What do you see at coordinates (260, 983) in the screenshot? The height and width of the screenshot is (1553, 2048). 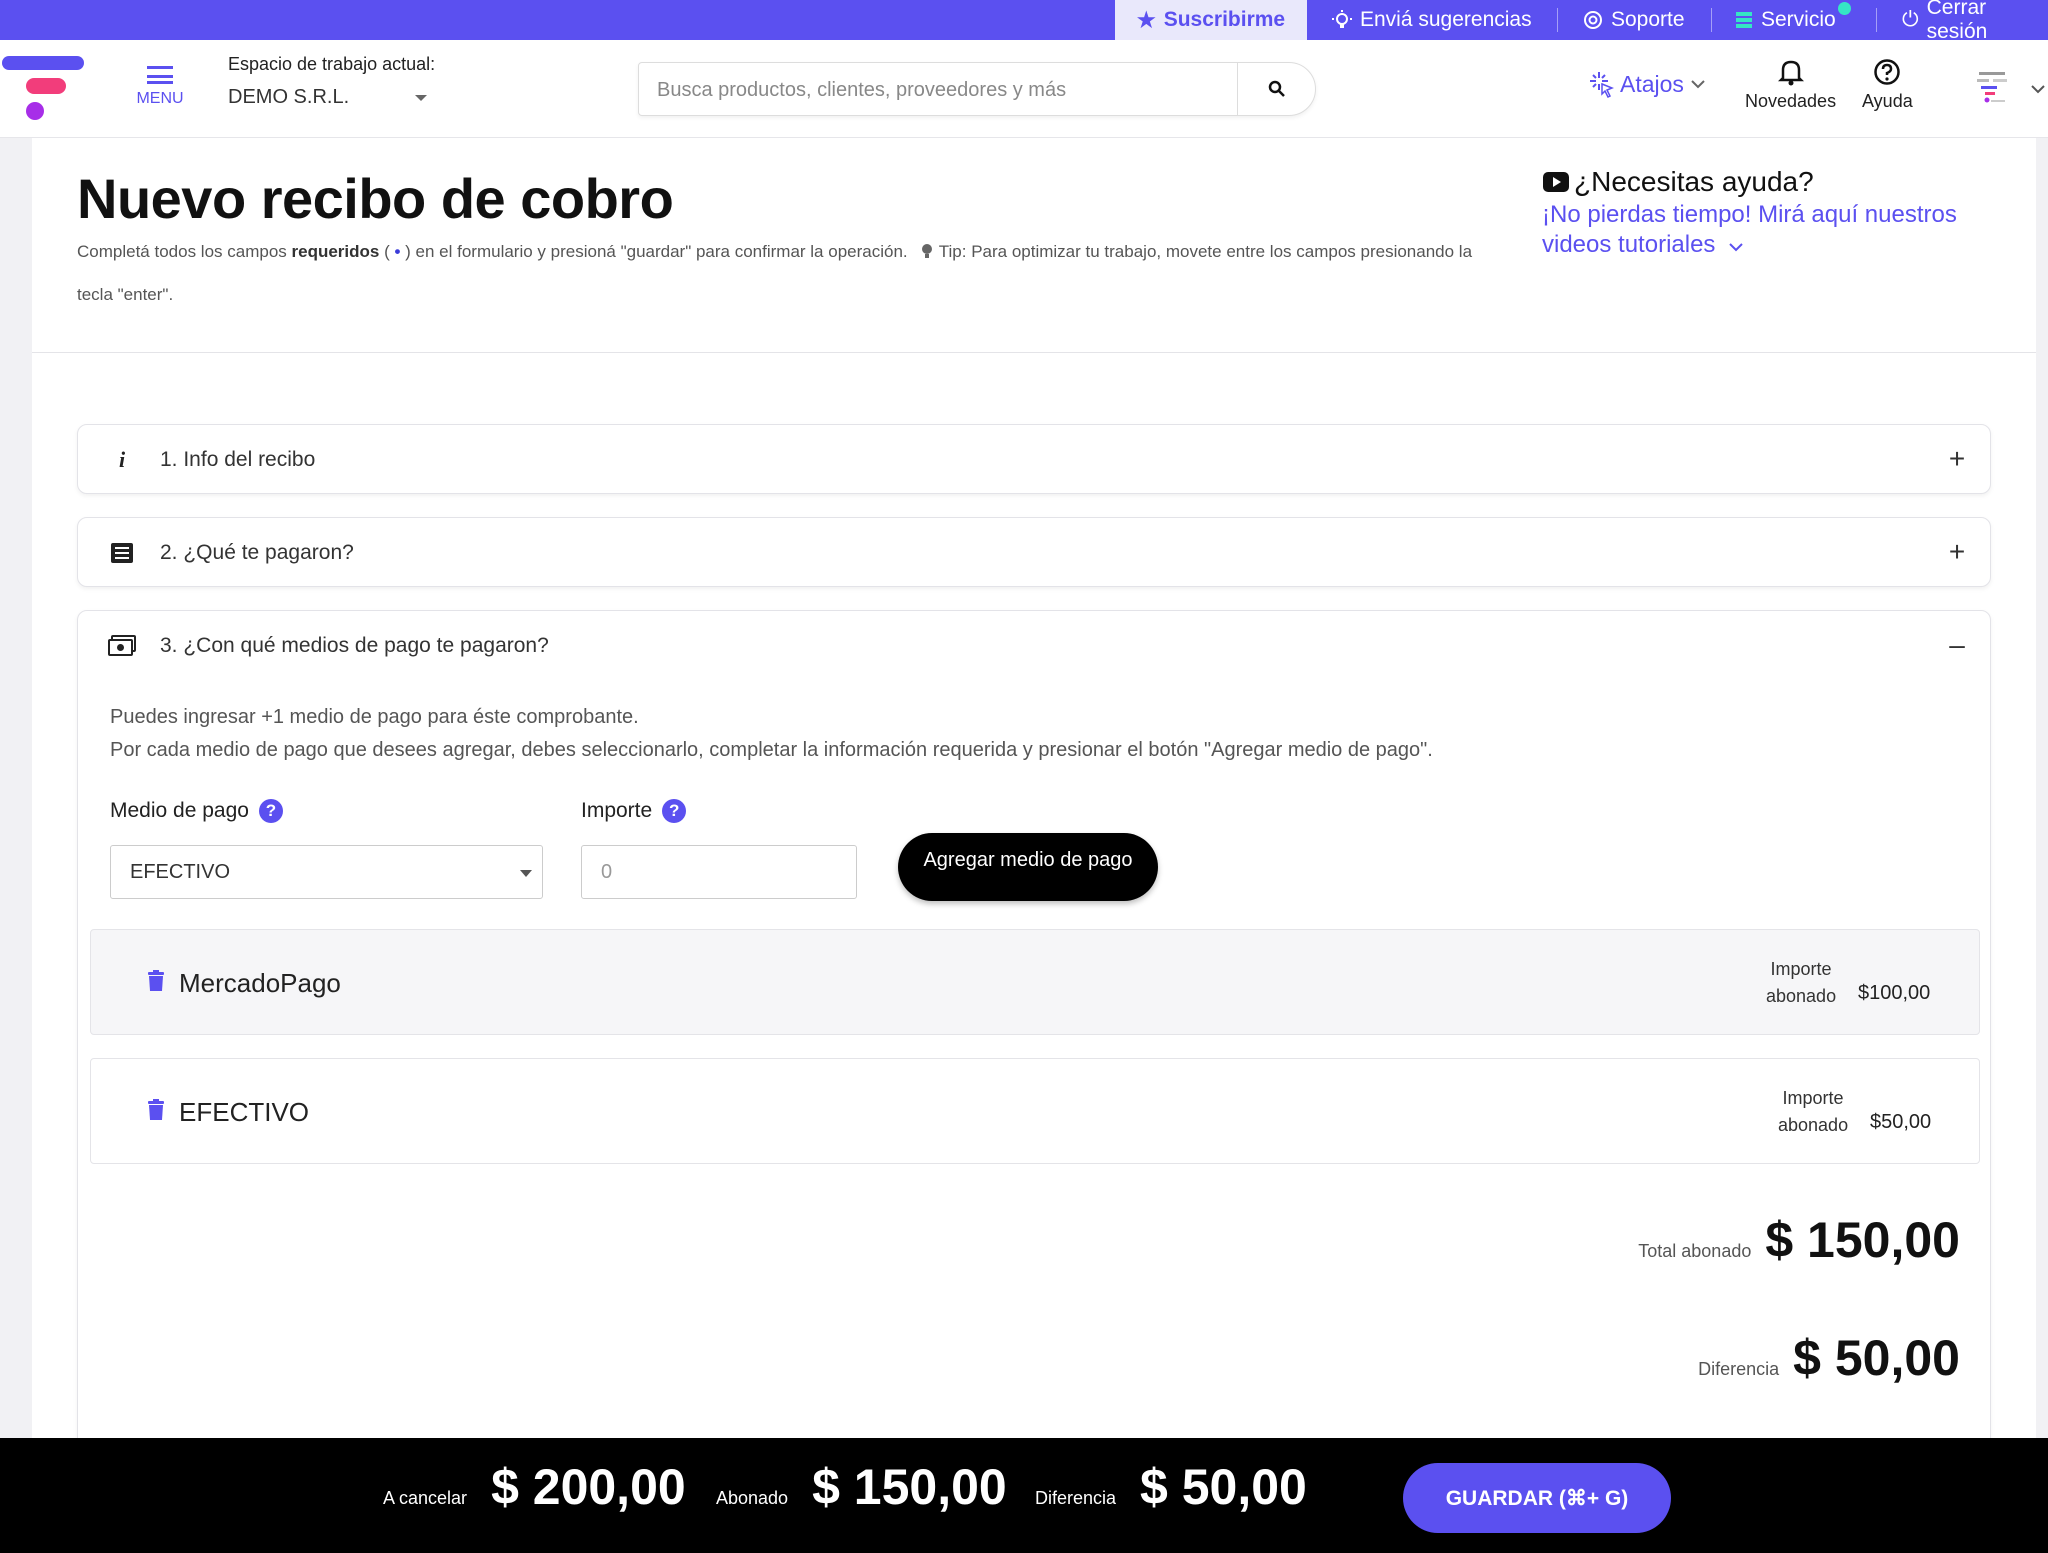 I see `payment-item-name: MercadoPago` at bounding box center [260, 983].